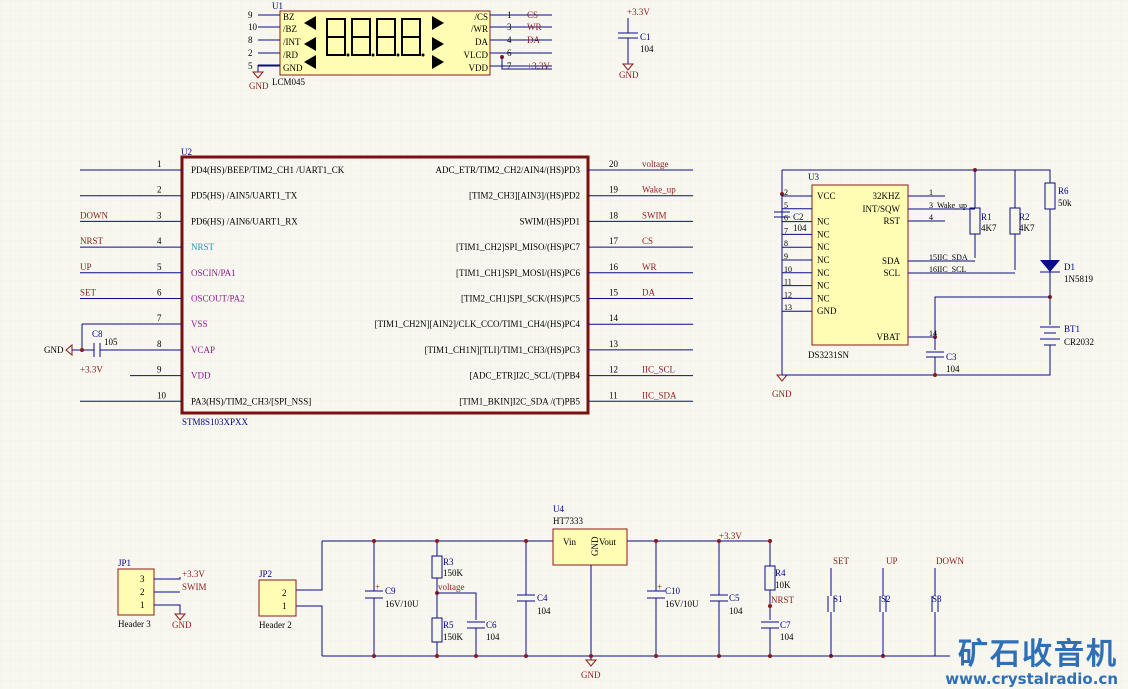 The width and height of the screenshot is (1128, 689). Describe the element at coordinates (782, 394) in the screenshot. I see `u3-gnd-label: GND` at that location.